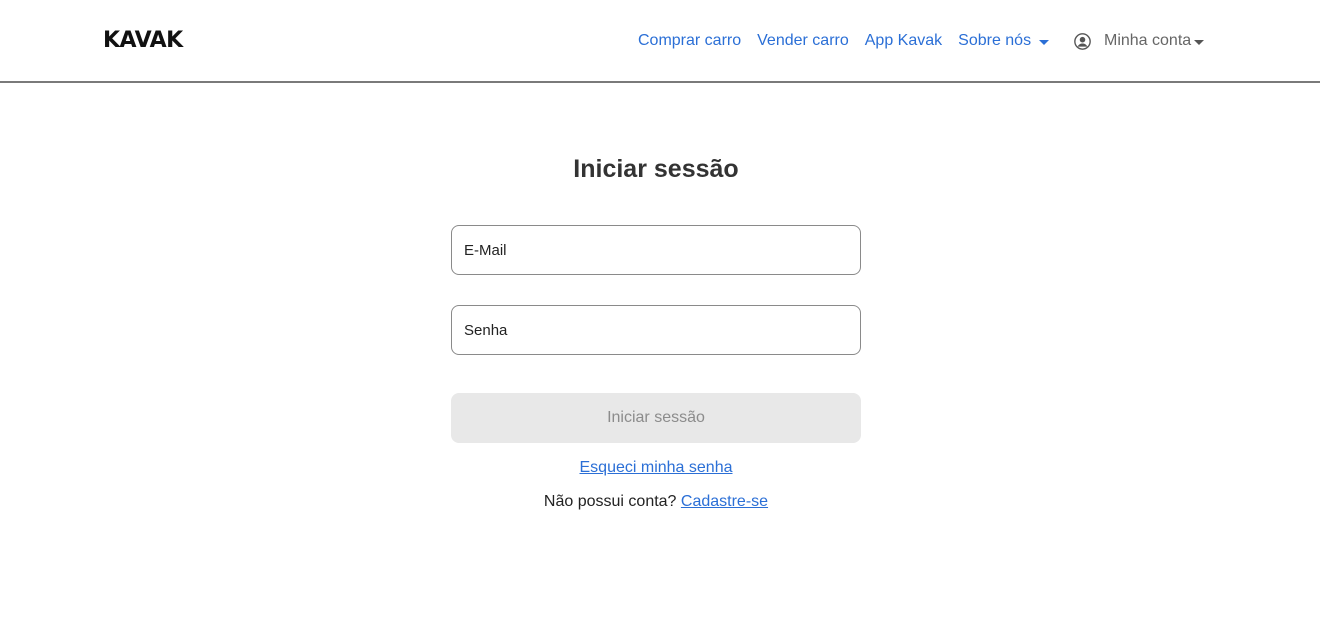  I want to click on page-title: Iniciar sessão, so click(656, 169).